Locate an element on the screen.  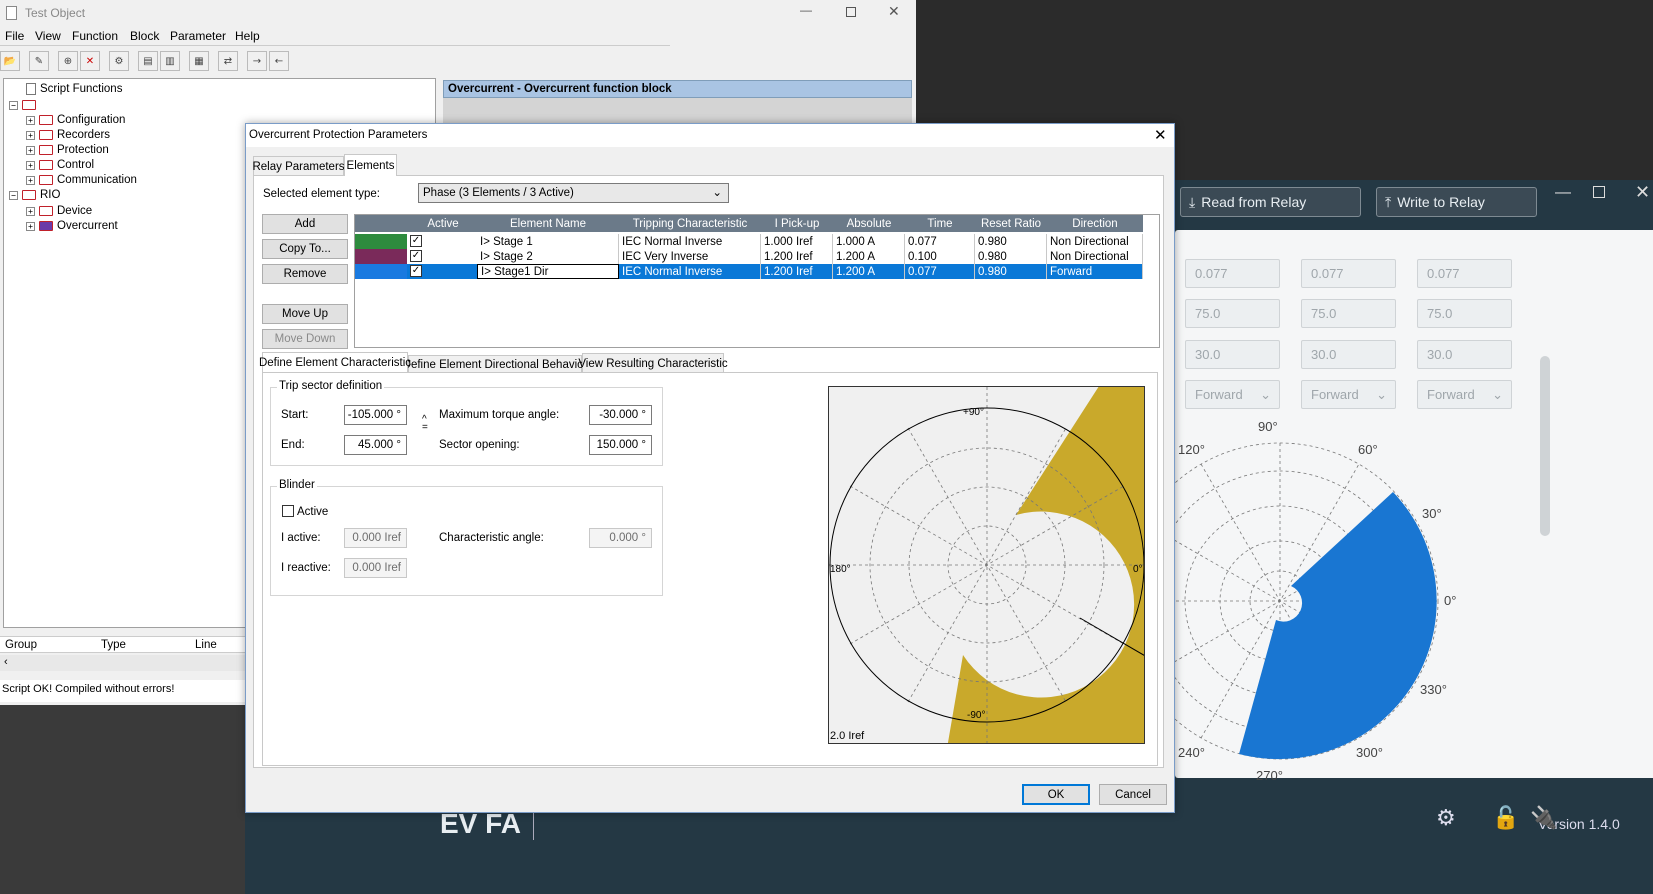
char-angle-field: 0.000 ° is located at coordinates (620, 538).